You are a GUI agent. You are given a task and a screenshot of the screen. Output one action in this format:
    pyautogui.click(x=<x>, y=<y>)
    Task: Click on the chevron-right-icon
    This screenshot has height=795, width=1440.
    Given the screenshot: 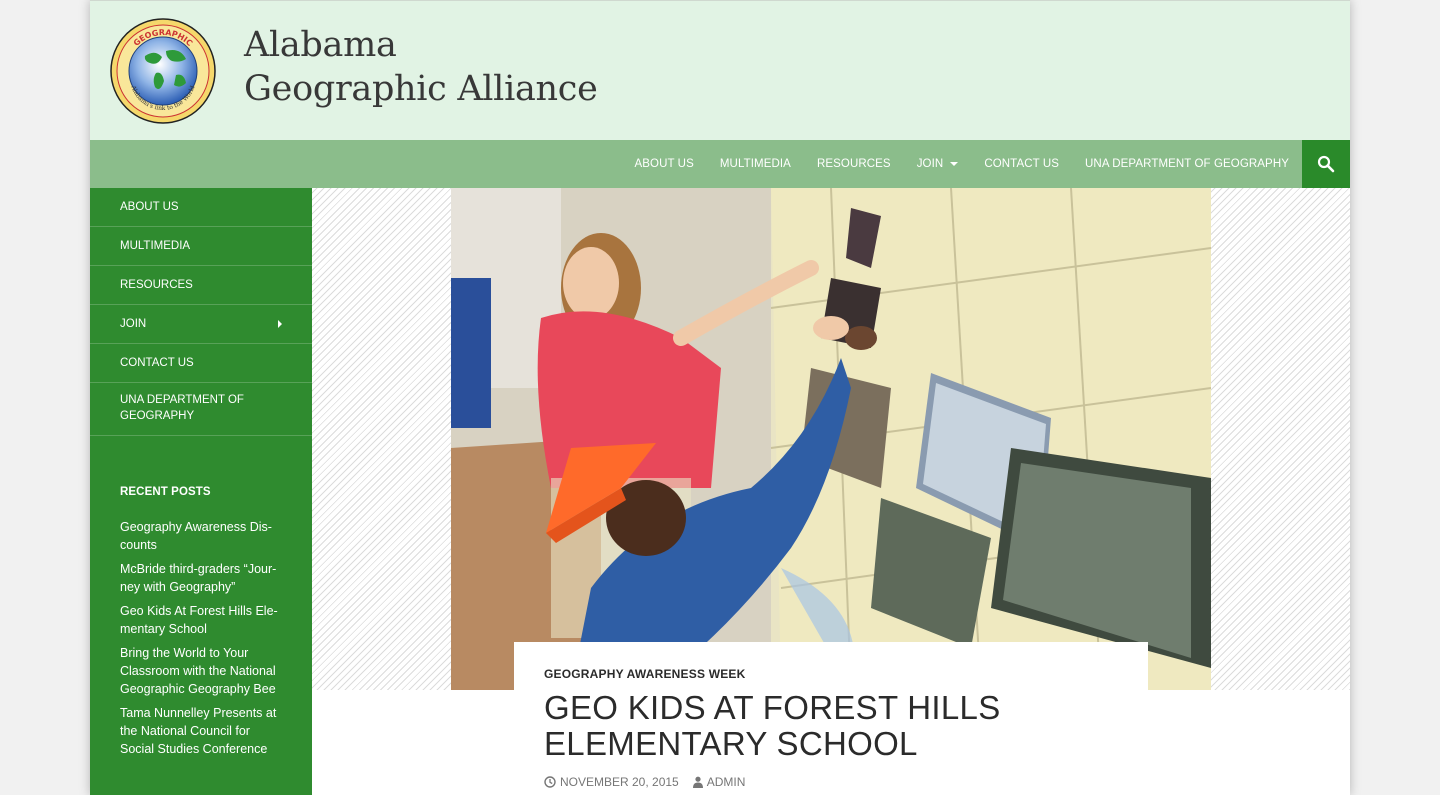 What is the action you would take?
    pyautogui.click(x=280, y=324)
    